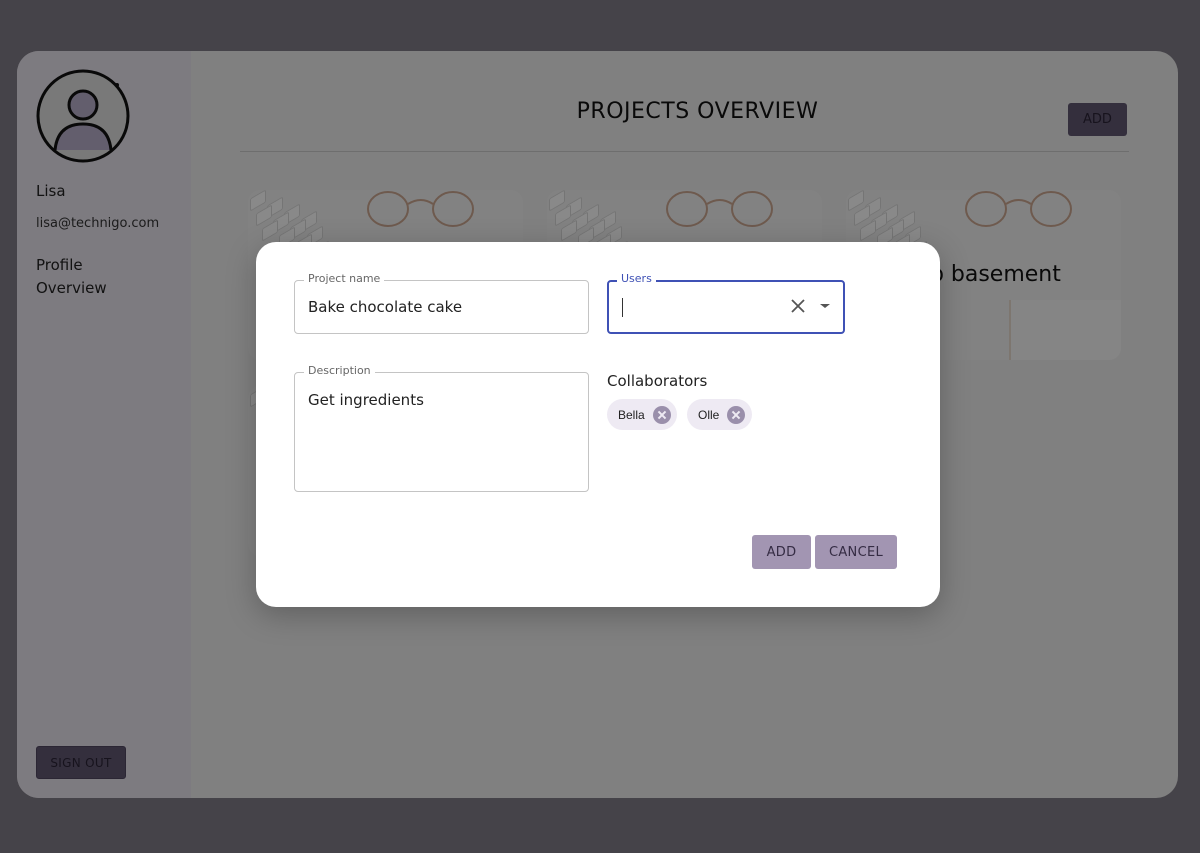  Describe the element at coordinates (366, 400) in the screenshot. I see `description-input: Get ingredients` at that location.